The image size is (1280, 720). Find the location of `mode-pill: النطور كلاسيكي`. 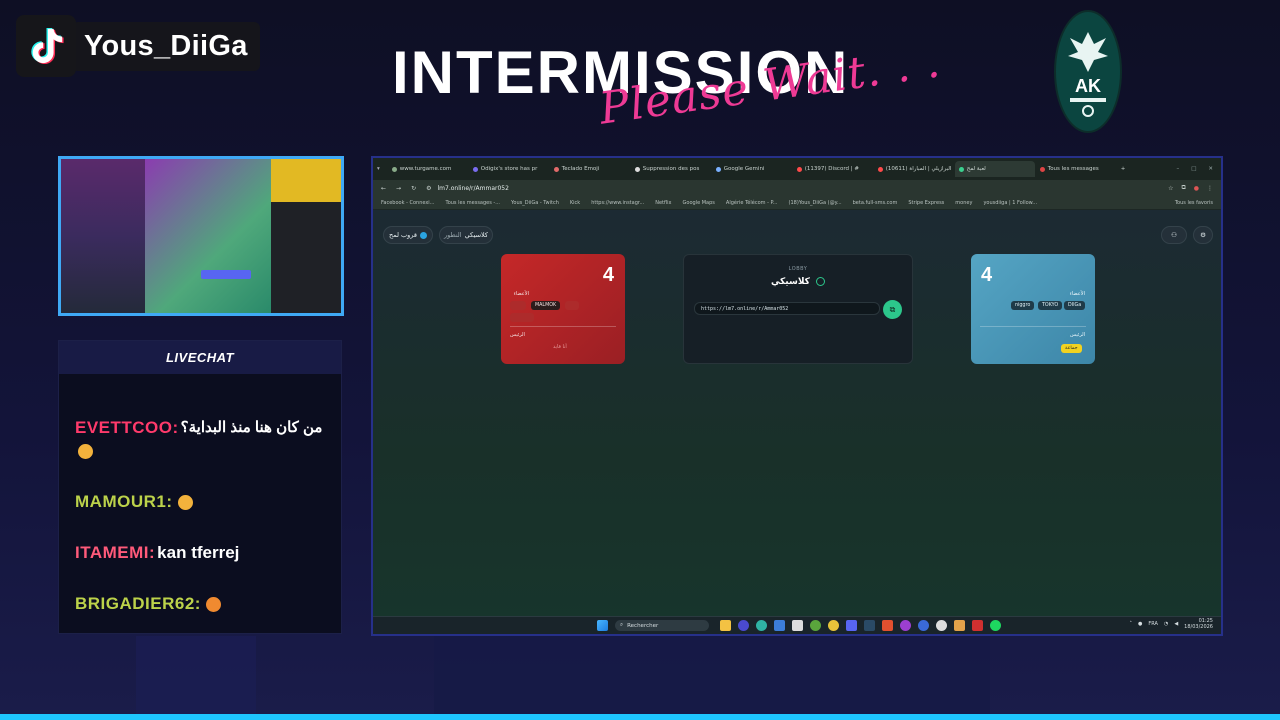

mode-pill: النطور كلاسيكي is located at coordinates (466, 235).